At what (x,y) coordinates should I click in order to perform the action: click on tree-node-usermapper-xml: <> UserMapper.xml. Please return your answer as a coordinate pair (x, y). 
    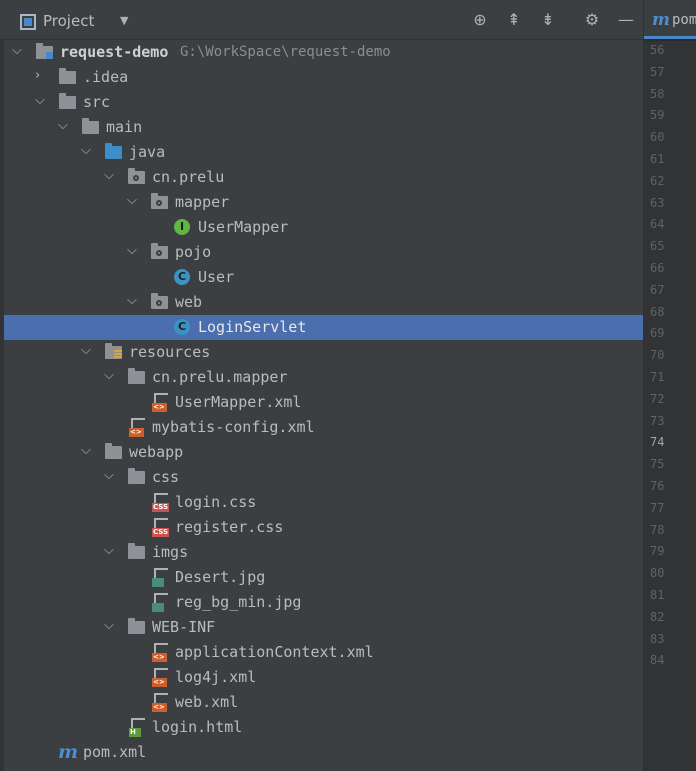
    Looking at the image, I should click on (321, 402).